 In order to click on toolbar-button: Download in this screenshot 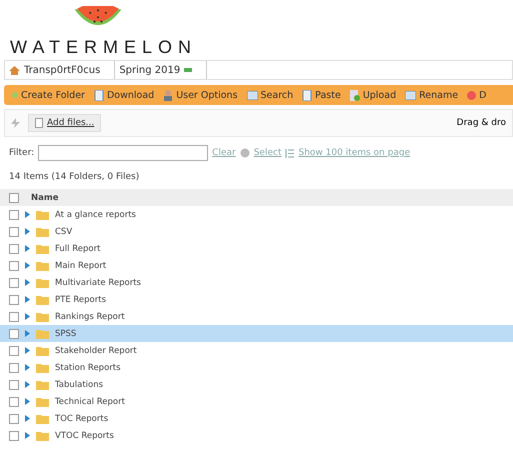, I will do `click(124, 95)`.